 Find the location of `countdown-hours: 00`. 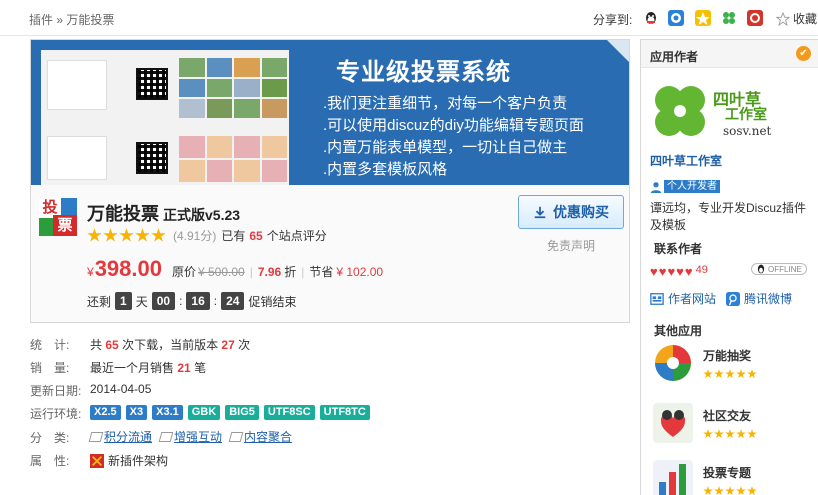

countdown-hours: 00 is located at coordinates (163, 301).